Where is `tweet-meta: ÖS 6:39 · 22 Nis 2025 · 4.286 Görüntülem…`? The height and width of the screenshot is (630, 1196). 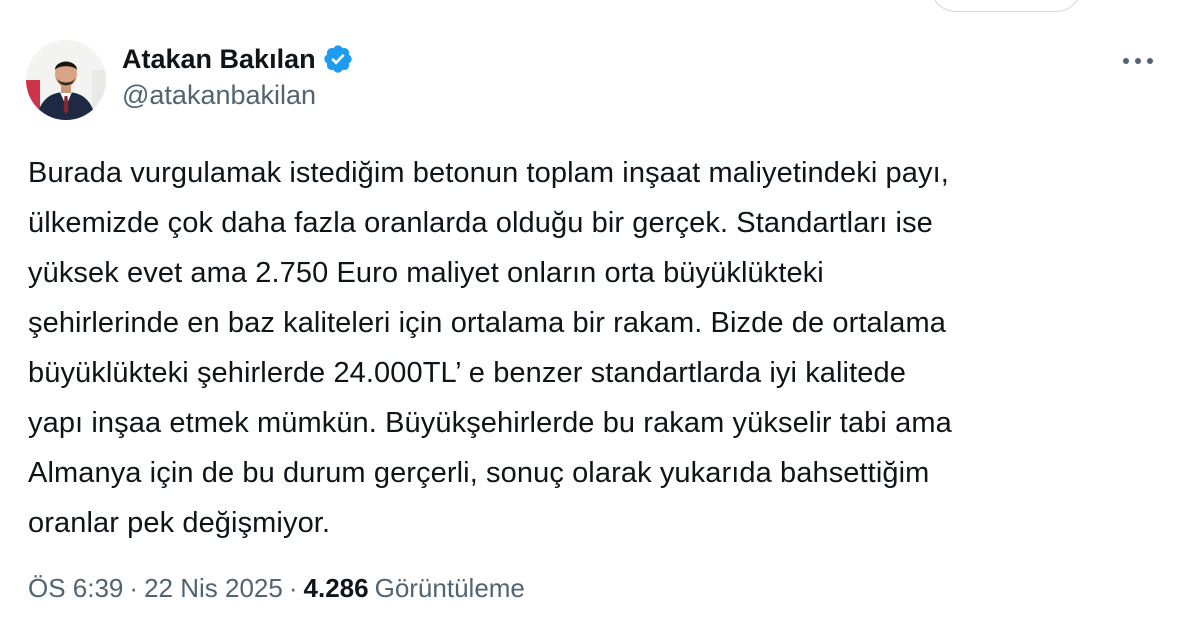 tweet-meta: ÖS 6:39 · 22 Nis 2025 · 4.286 Görüntülem… is located at coordinates (276, 588).